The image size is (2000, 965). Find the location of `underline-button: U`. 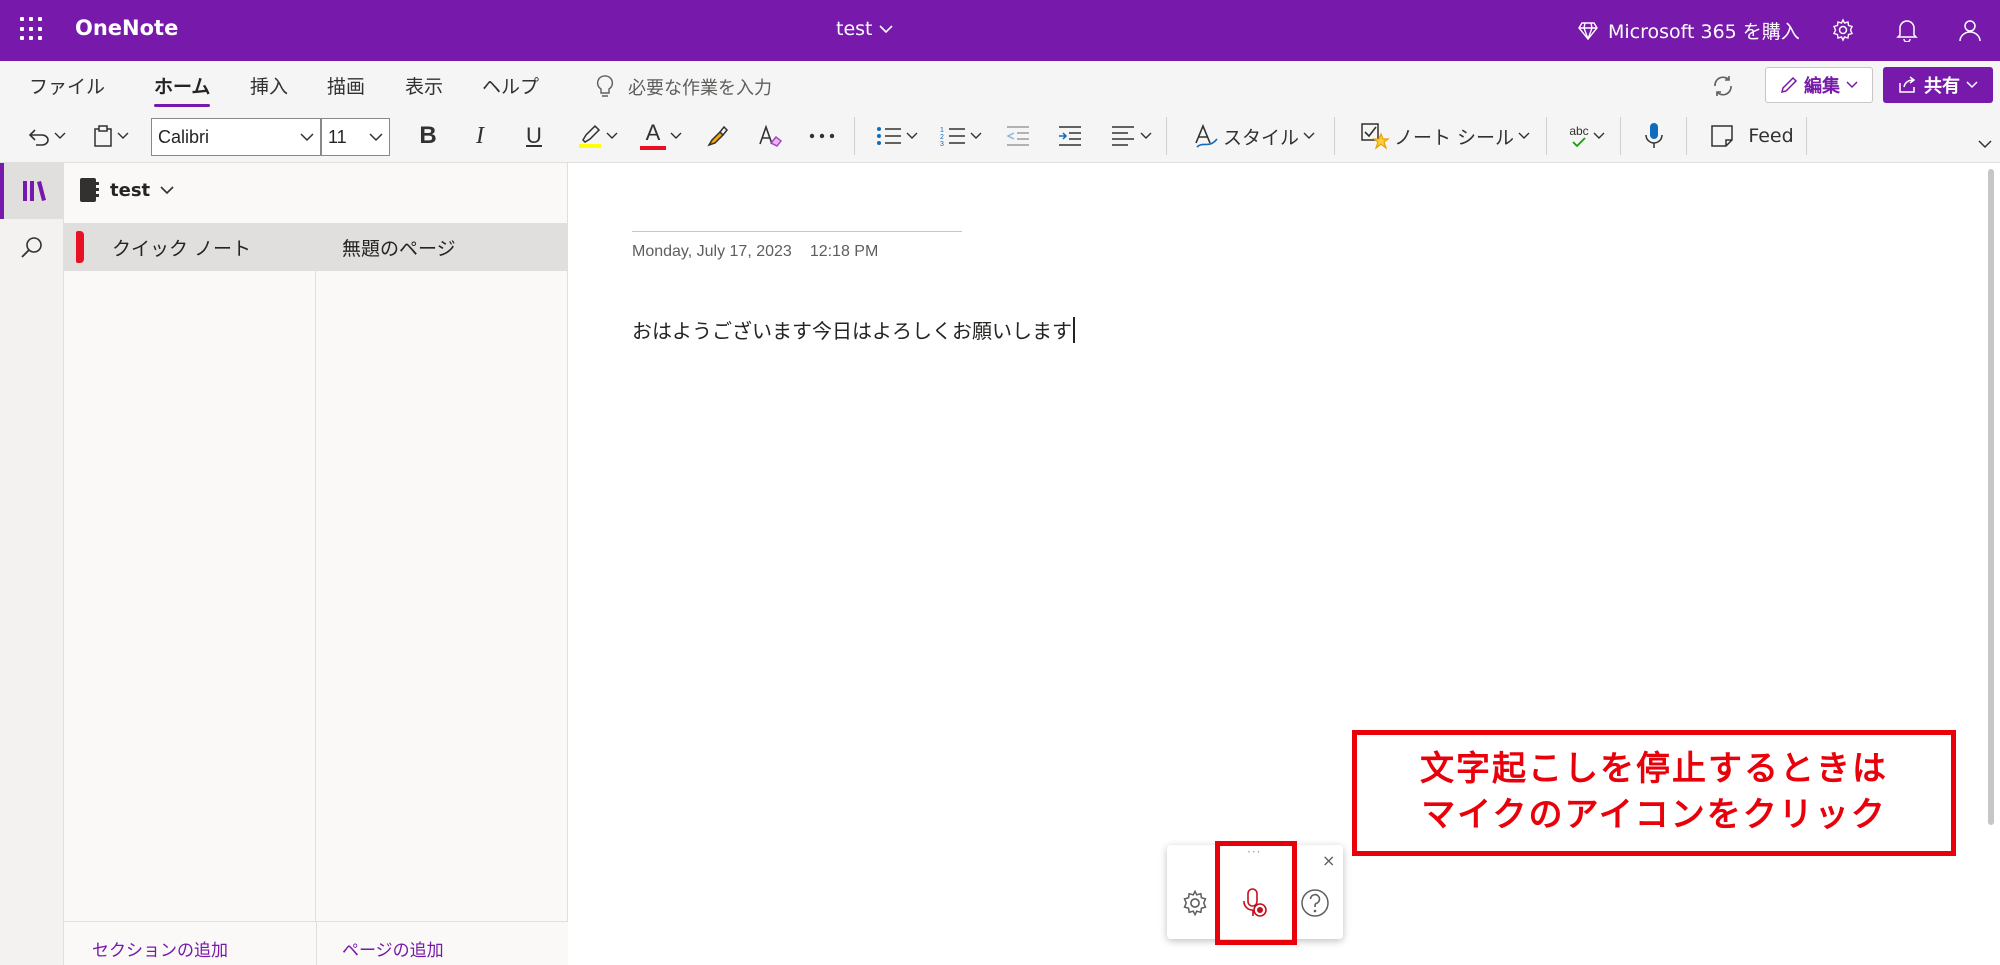

underline-button: U is located at coordinates (534, 136).